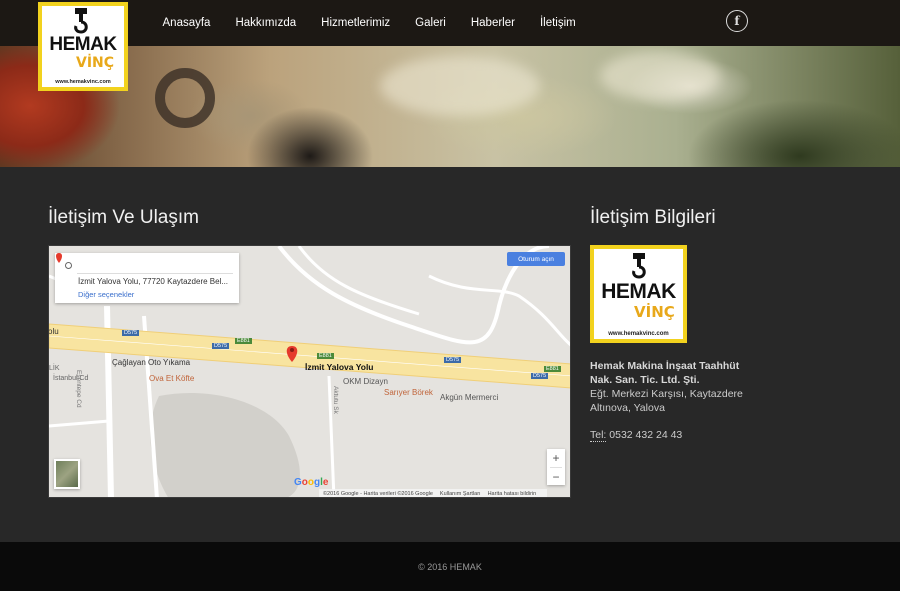  I want to click on report-error-link: Harita hatası bildirin, so click(512, 494).